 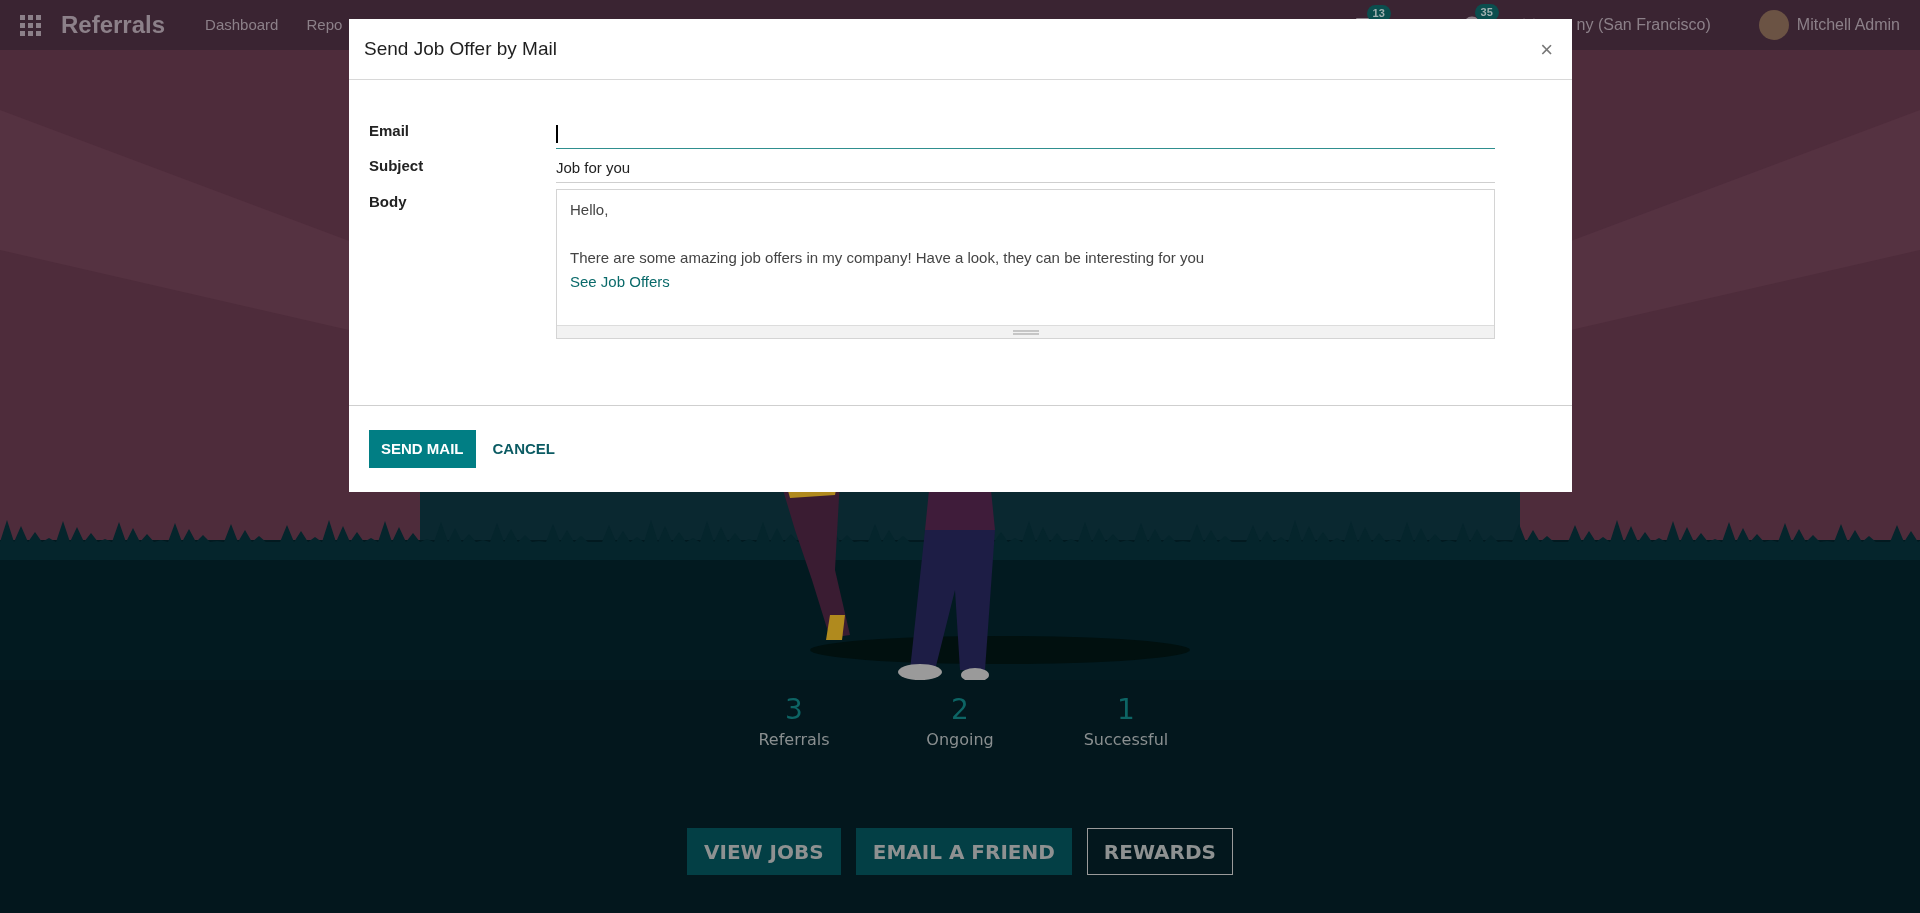 What do you see at coordinates (1025, 332) in the screenshot?
I see `resize-handle-icon` at bounding box center [1025, 332].